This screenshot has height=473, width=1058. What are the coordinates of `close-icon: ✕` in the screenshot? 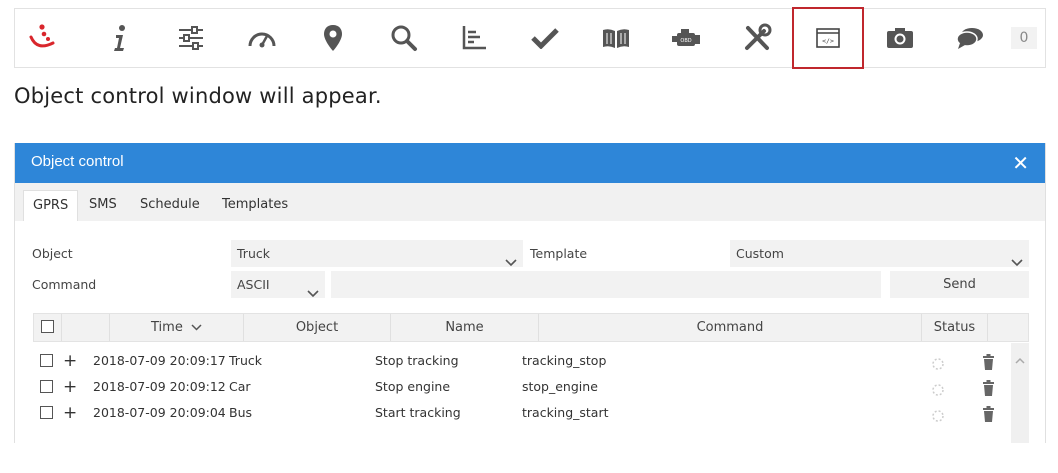 It's located at (1020, 163).